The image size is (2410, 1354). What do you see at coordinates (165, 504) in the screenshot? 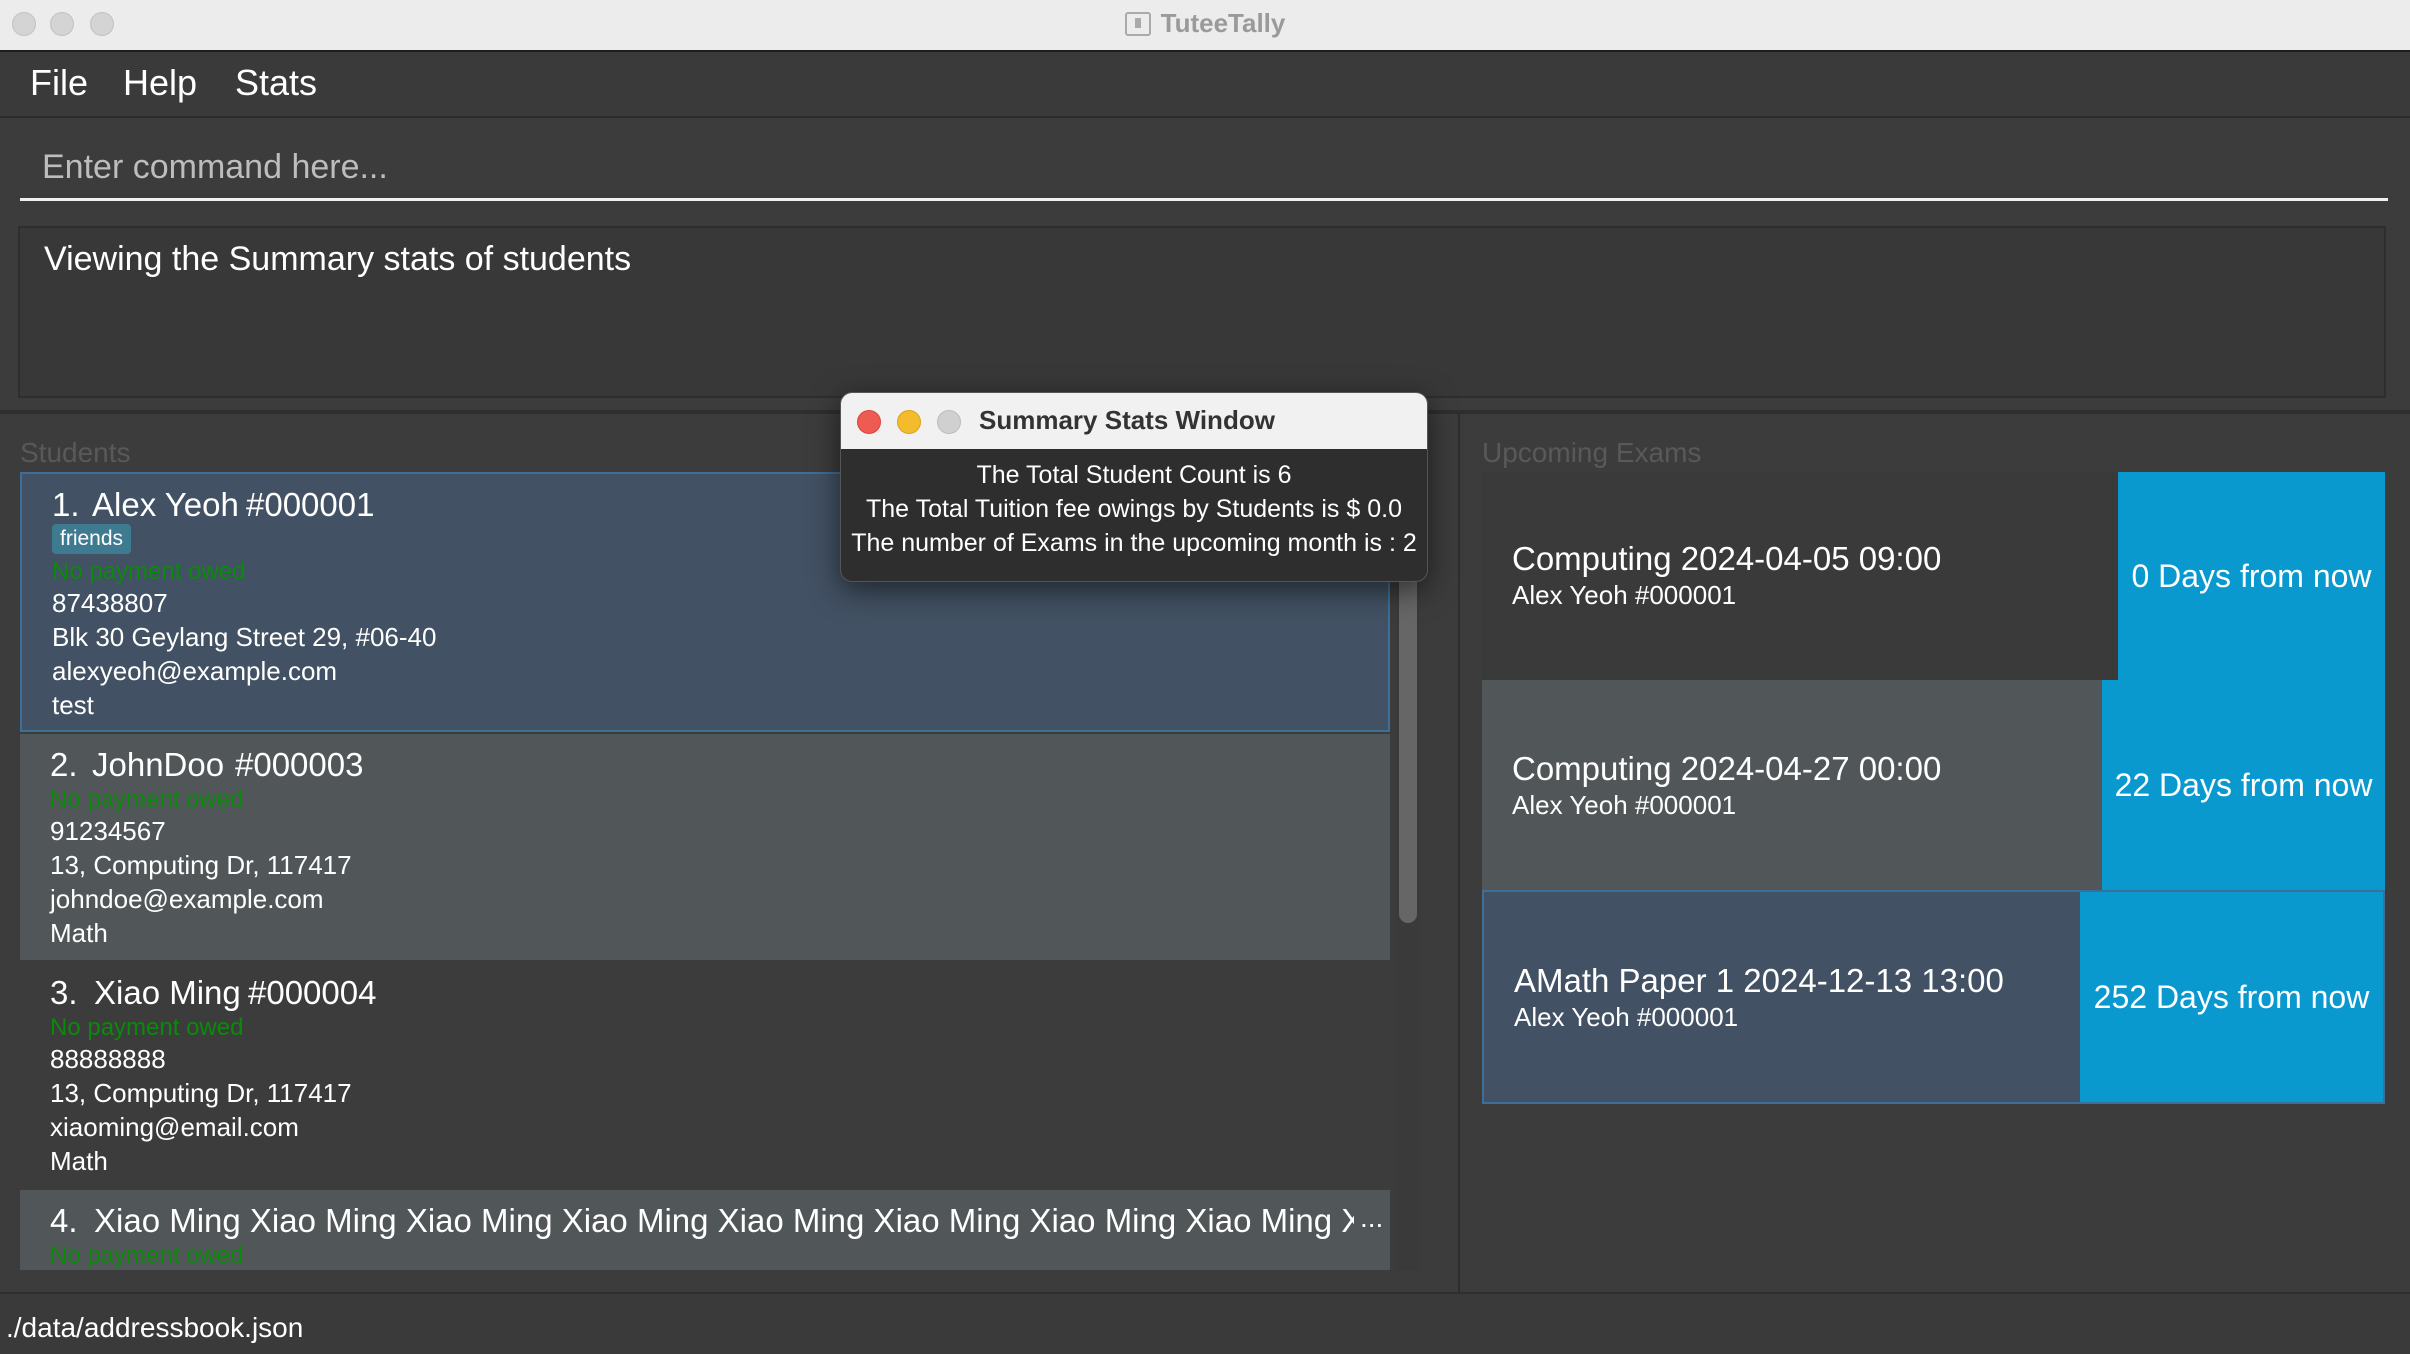
I see `student-name: Alex Yeoh` at bounding box center [165, 504].